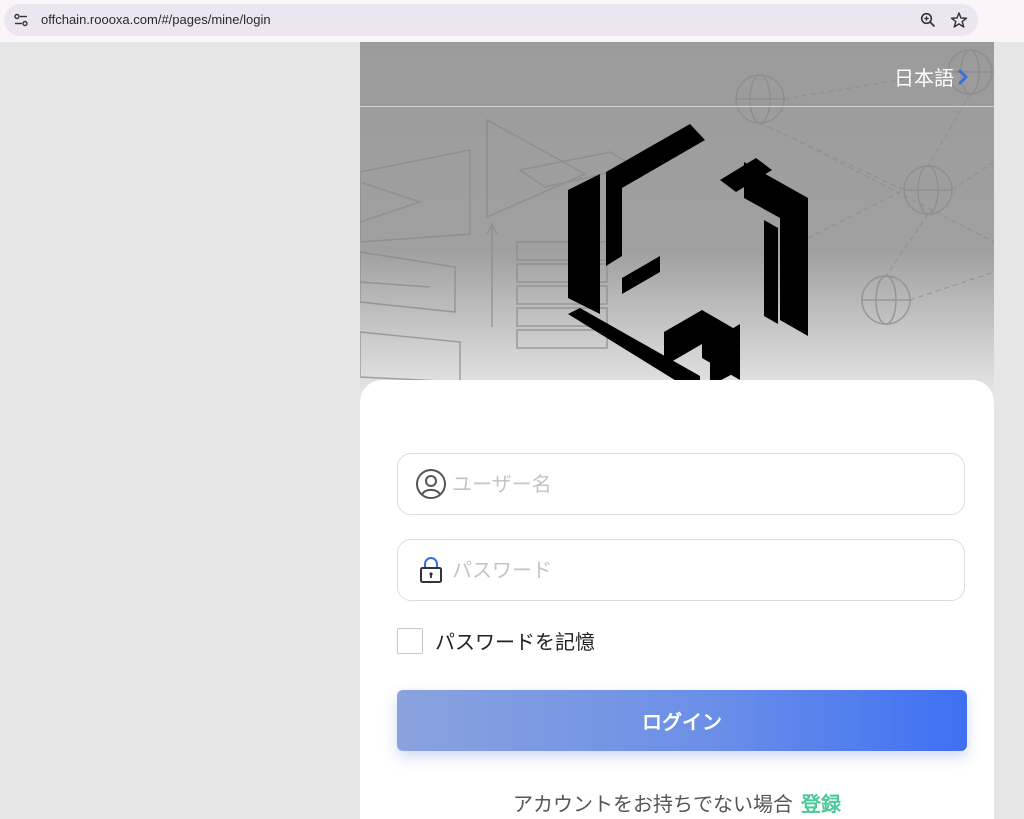  I want to click on header-divider, so click(677, 106).